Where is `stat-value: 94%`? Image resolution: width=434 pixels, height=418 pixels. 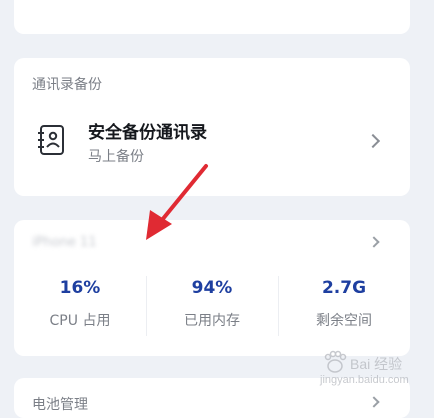 stat-value: 94% is located at coordinates (212, 288).